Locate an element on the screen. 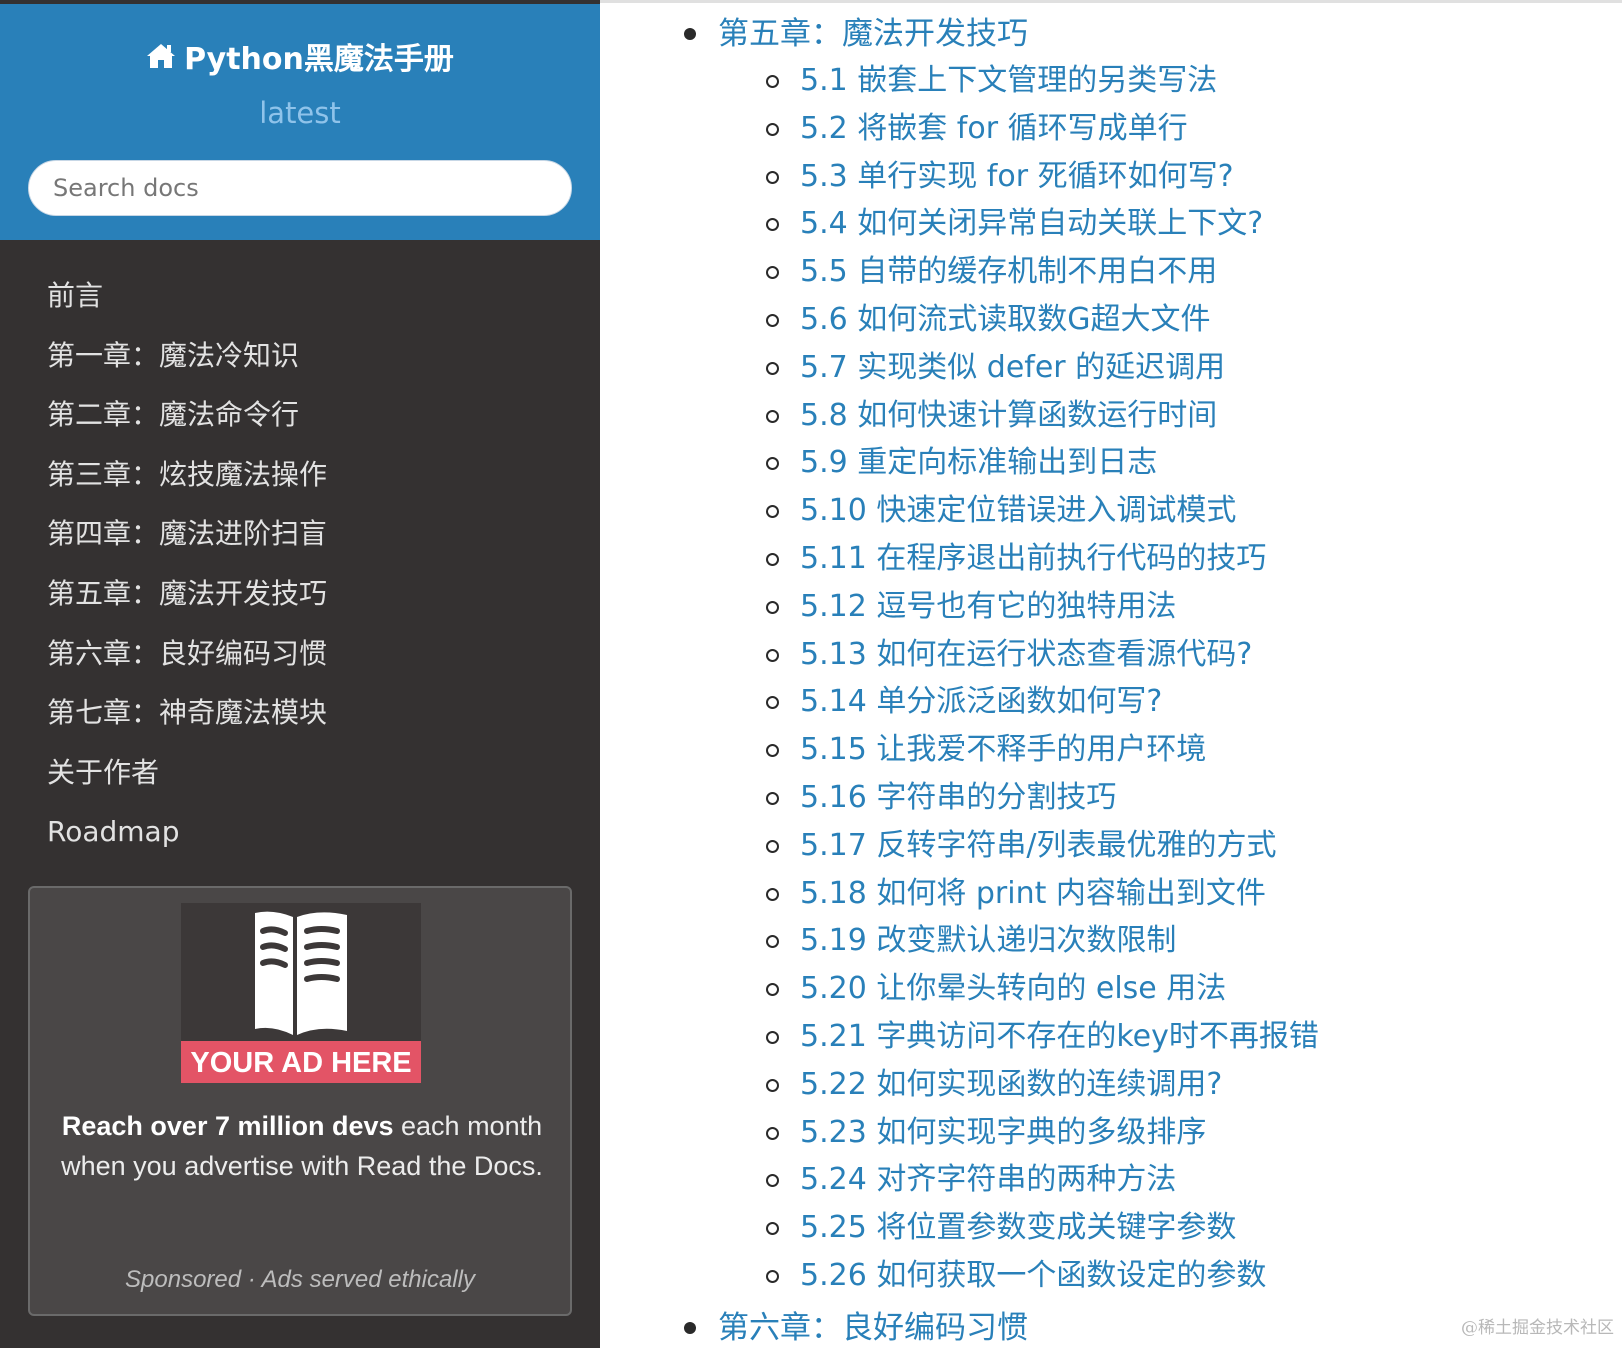  toc-section-item: 5.9 重定向标准输出到日志 is located at coordinates (962, 463).